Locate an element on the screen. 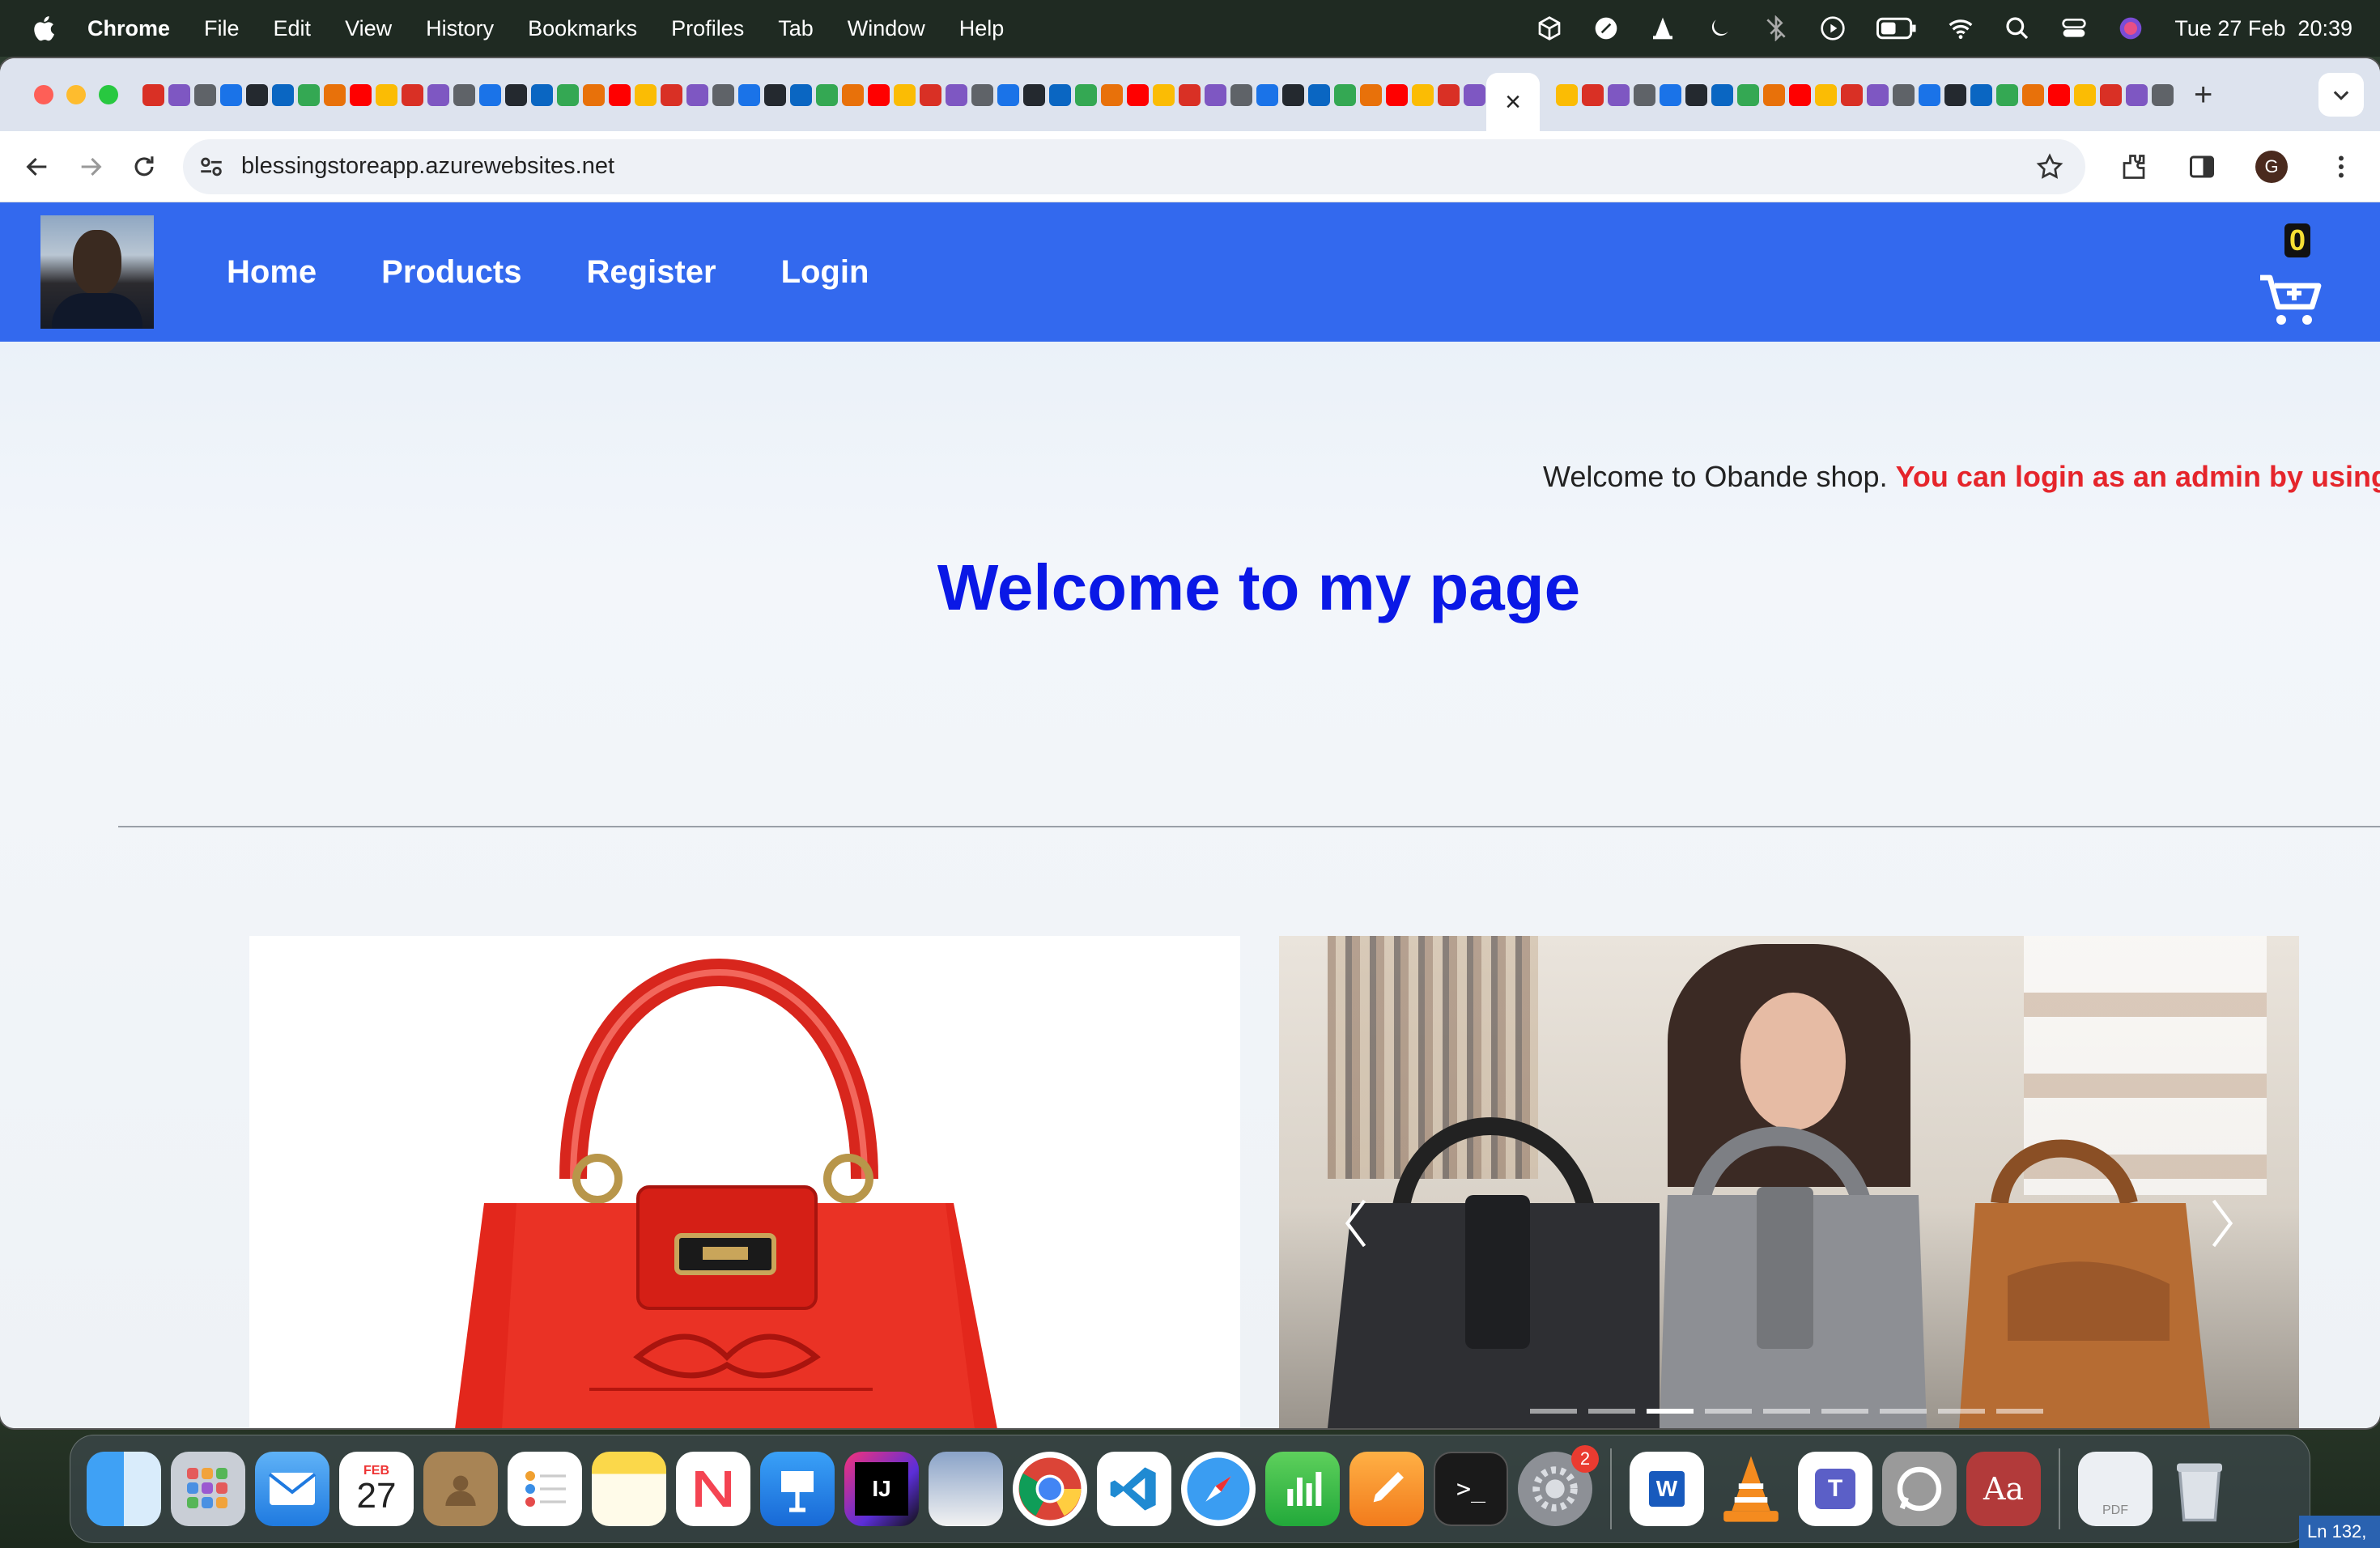  url-text: blessingstoreapp.azurewebsites.net is located at coordinates (1138, 166).